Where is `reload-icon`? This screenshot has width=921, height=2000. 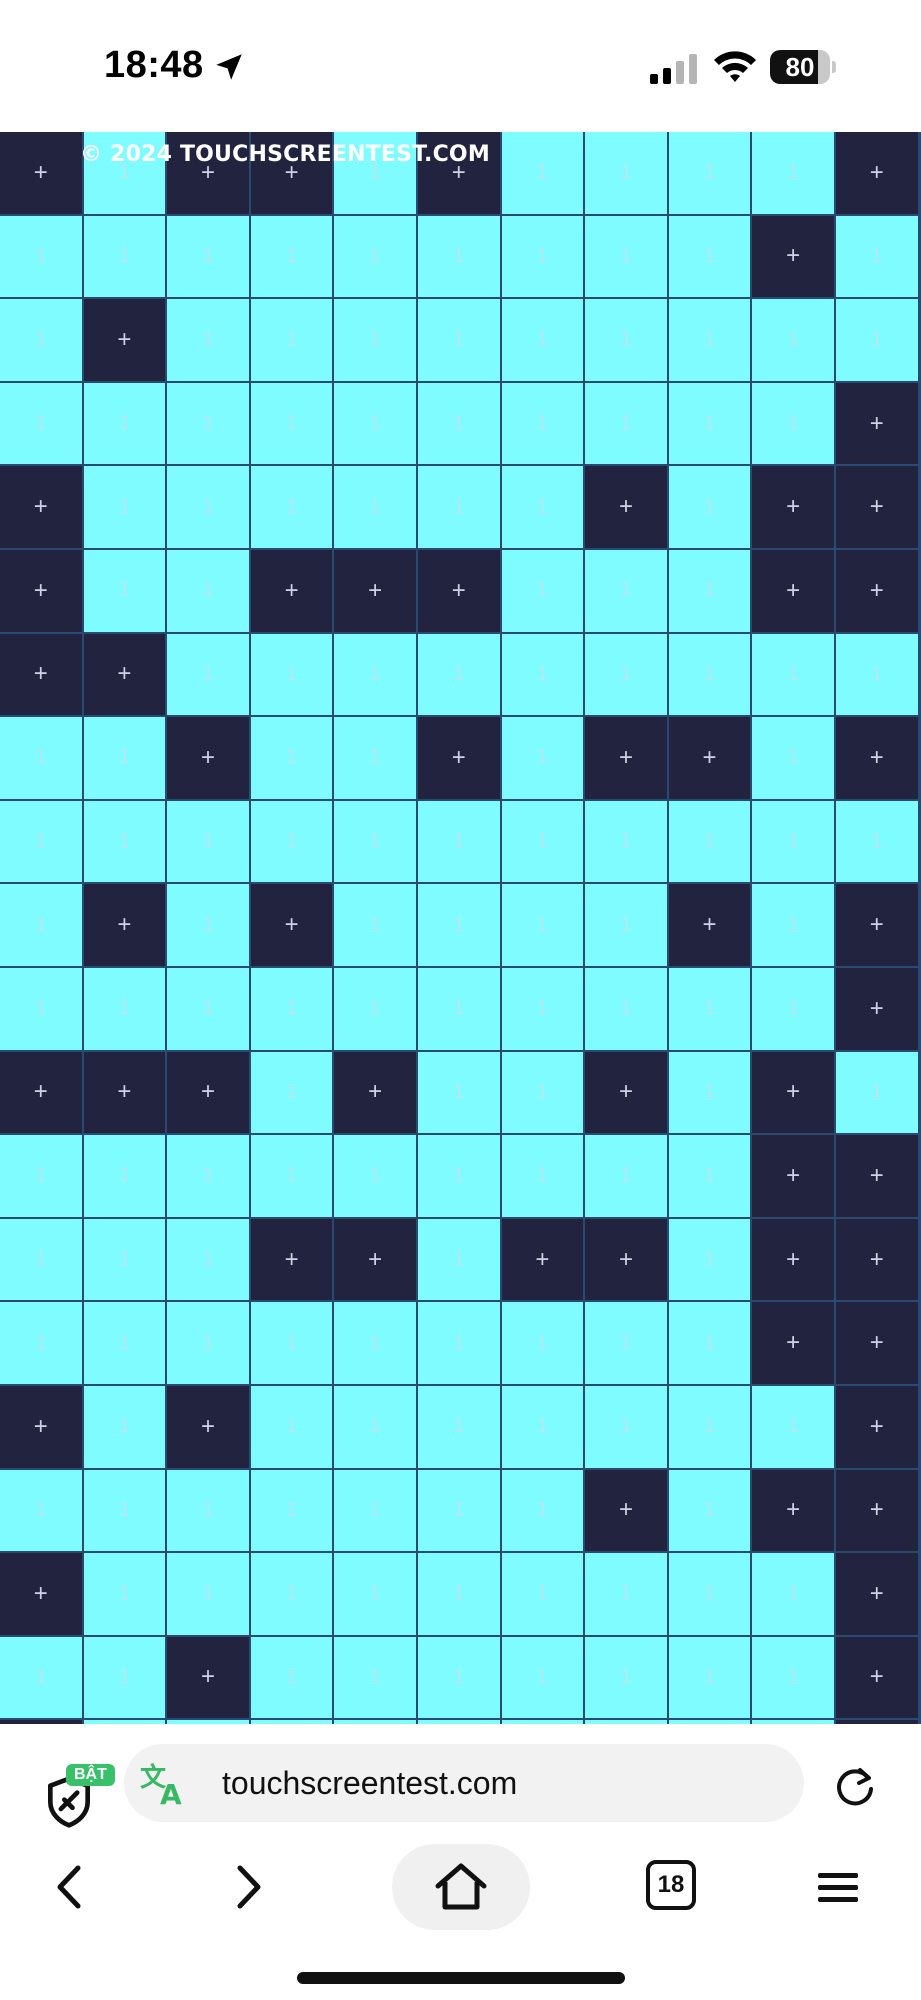
reload-icon is located at coordinates (855, 1787).